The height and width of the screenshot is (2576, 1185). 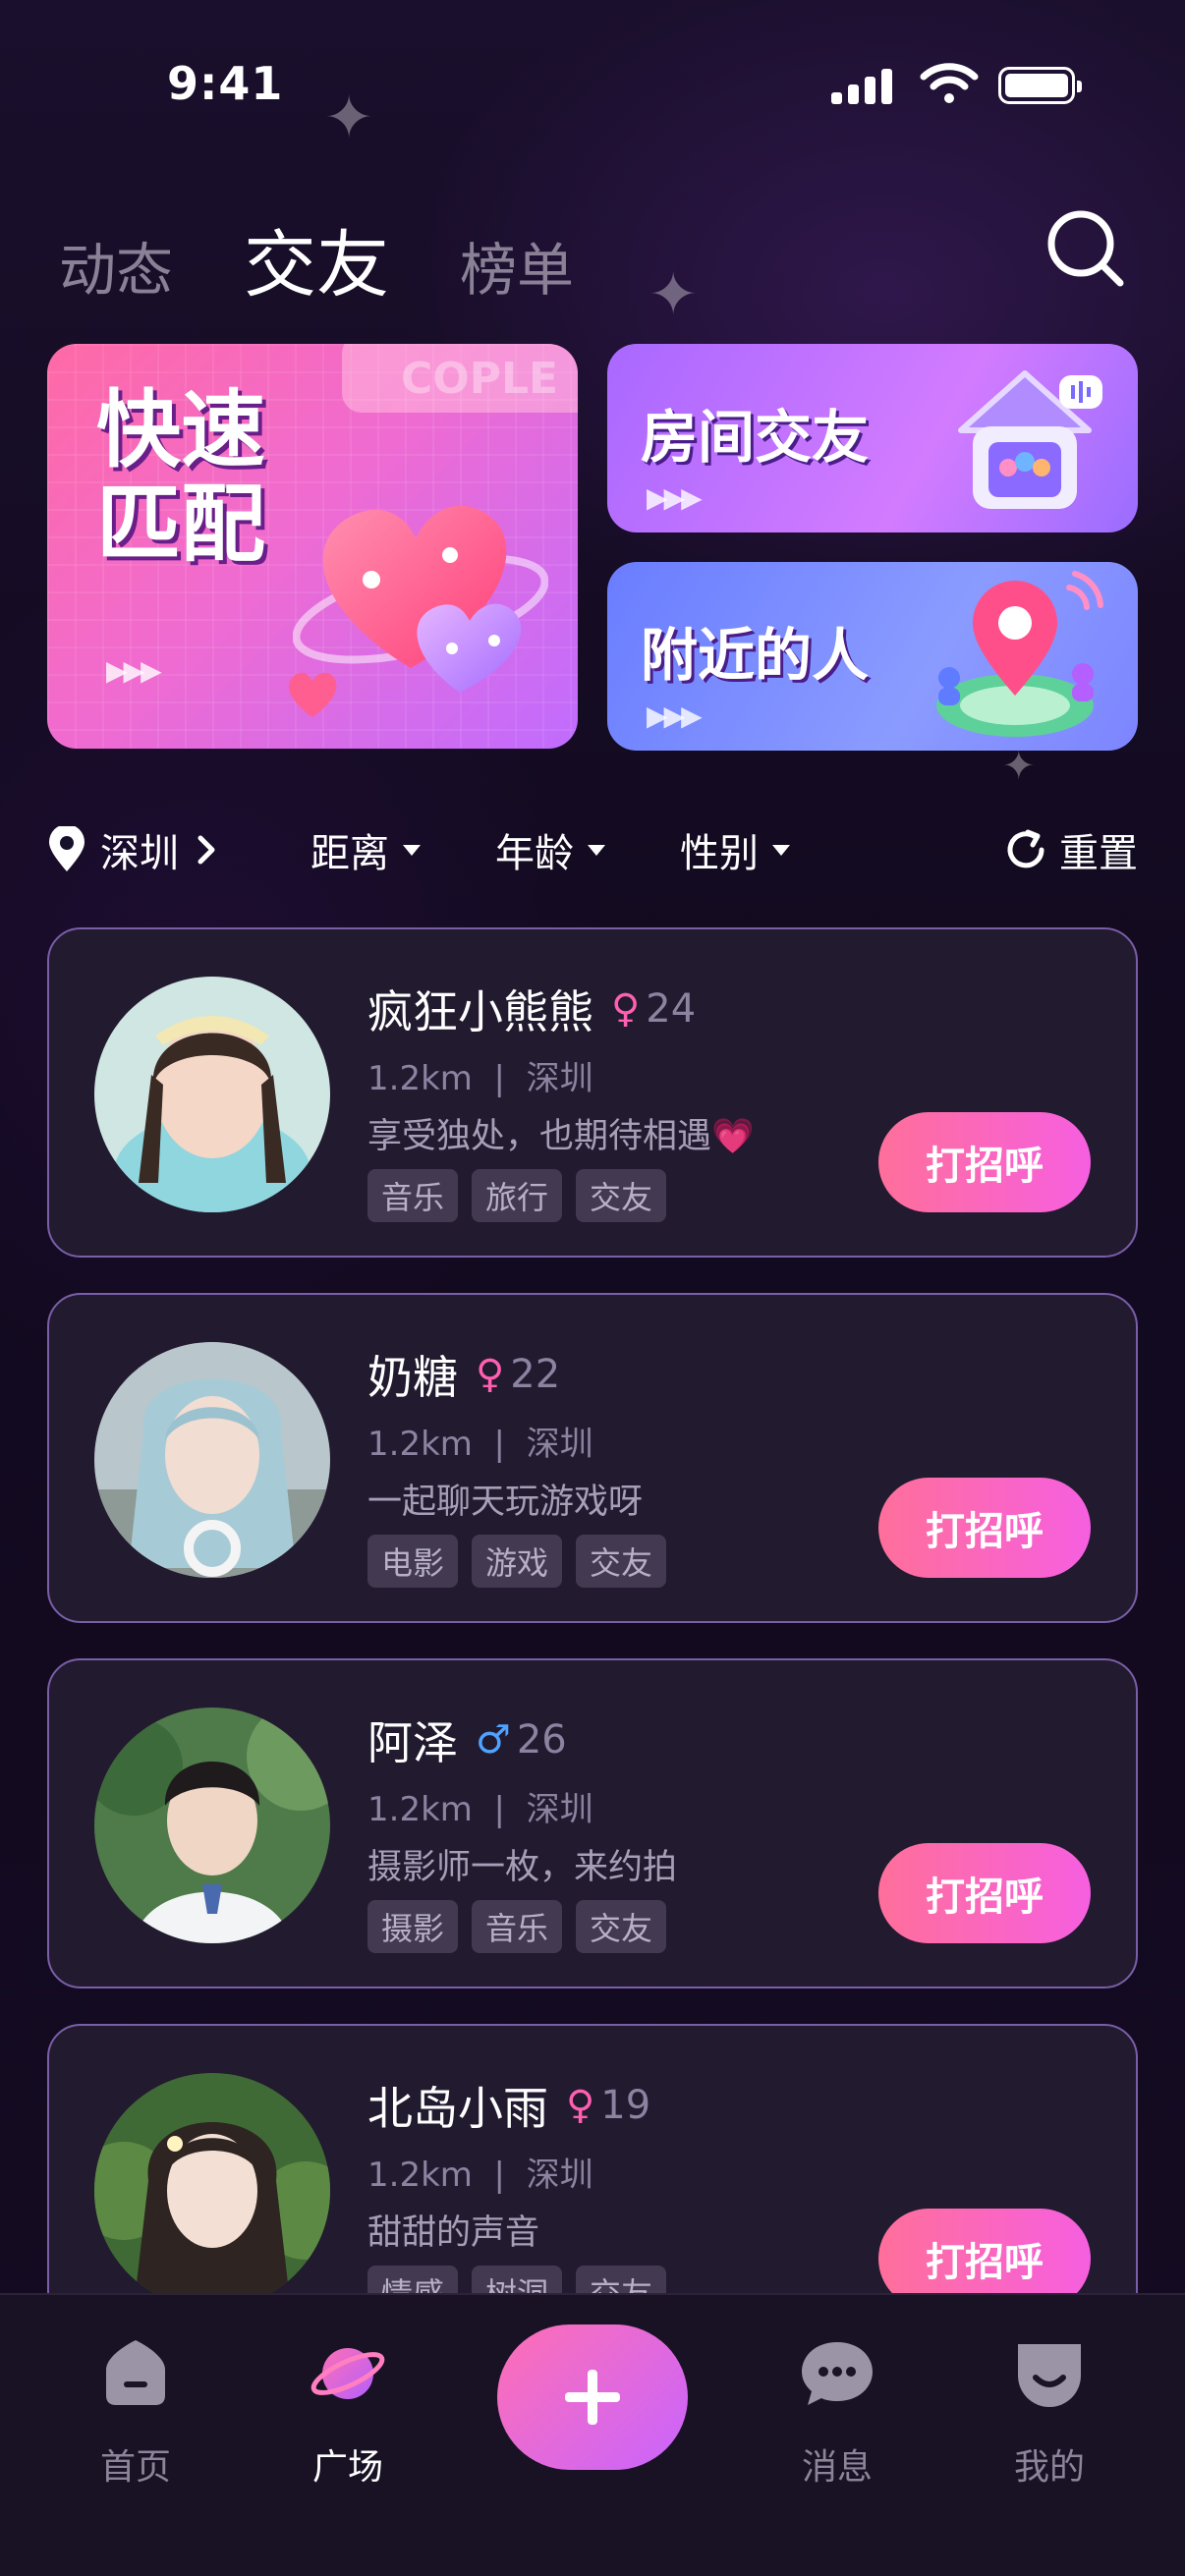 I want to click on search-icon, so click(x=1085, y=247).